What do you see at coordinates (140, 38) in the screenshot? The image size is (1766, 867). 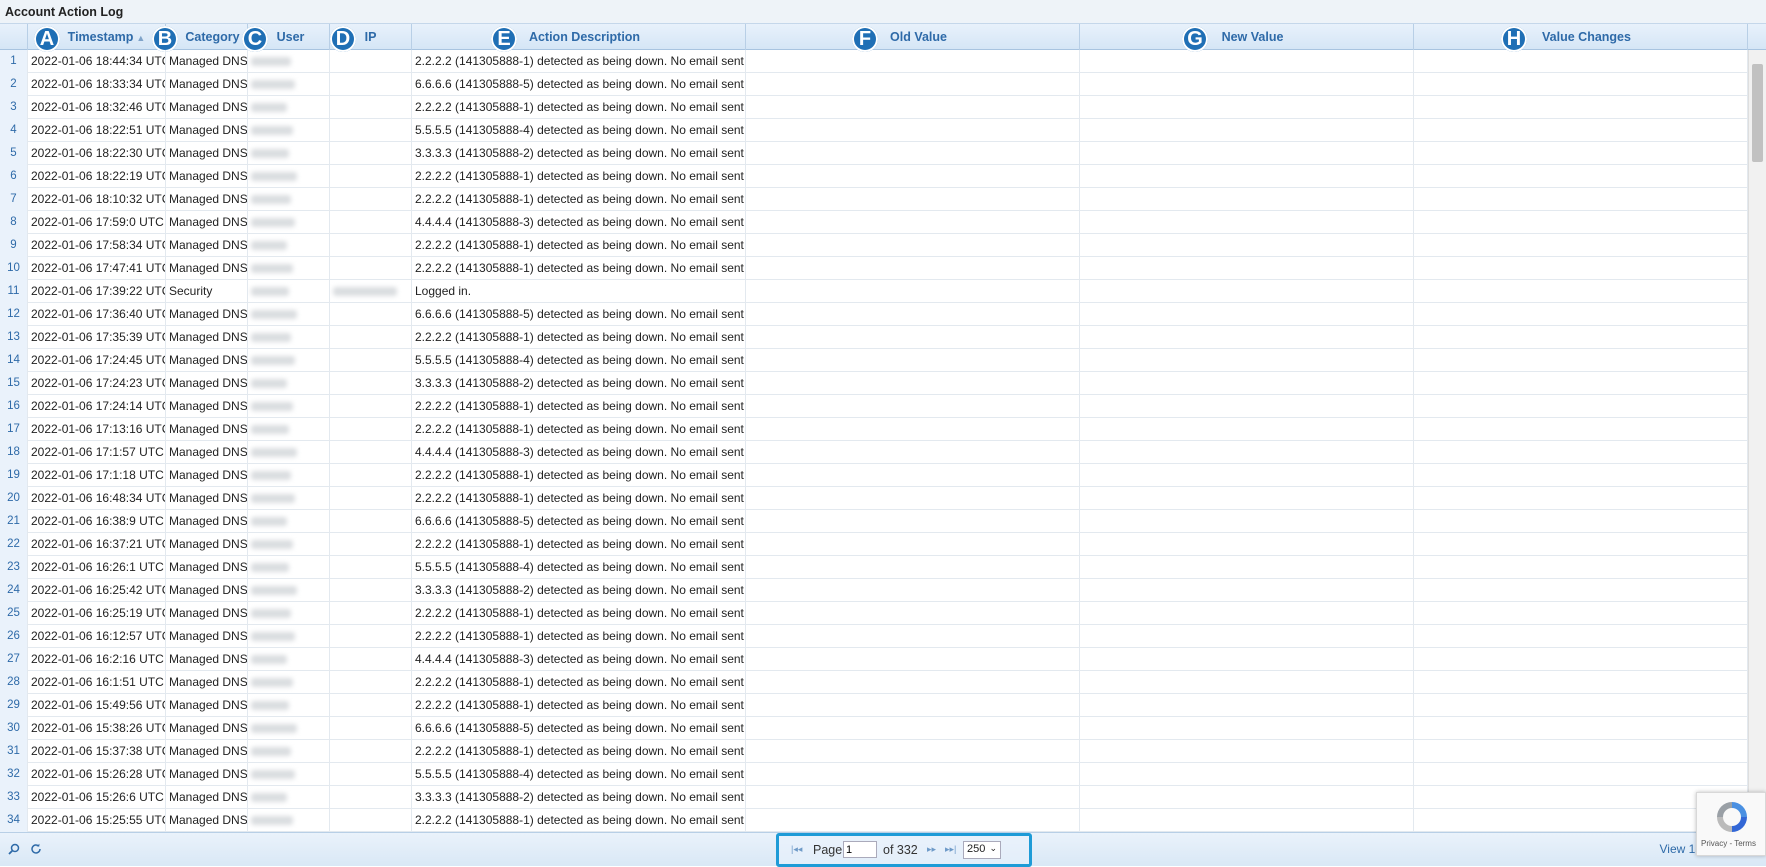 I see `sort-icon: ▲` at bounding box center [140, 38].